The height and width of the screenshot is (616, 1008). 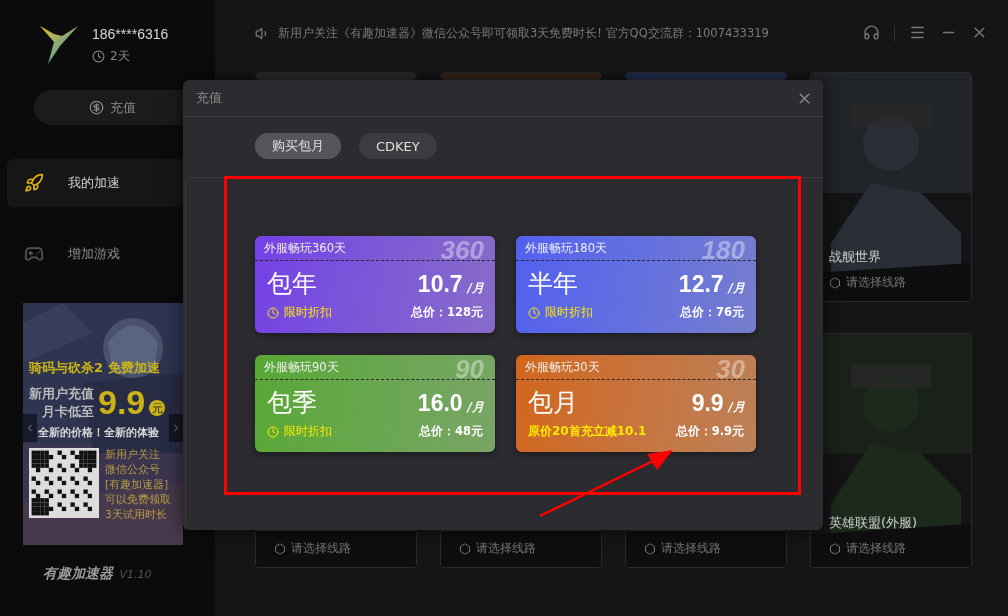 What do you see at coordinates (59, 45) in the screenshot?
I see `logo-icon` at bounding box center [59, 45].